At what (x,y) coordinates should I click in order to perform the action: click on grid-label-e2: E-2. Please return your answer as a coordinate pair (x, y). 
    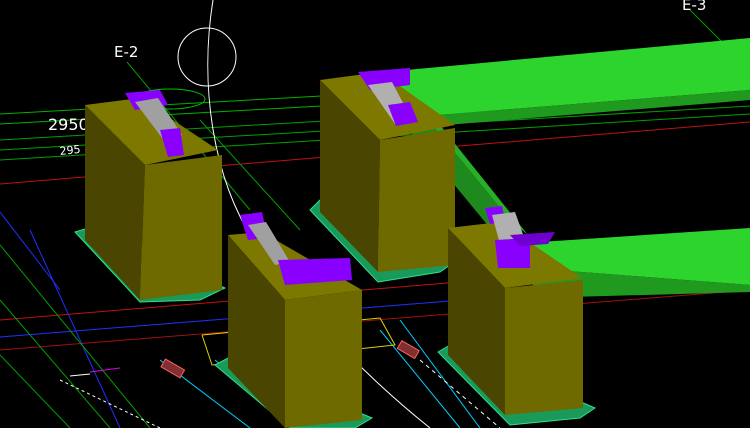
    Looking at the image, I should click on (126, 52).